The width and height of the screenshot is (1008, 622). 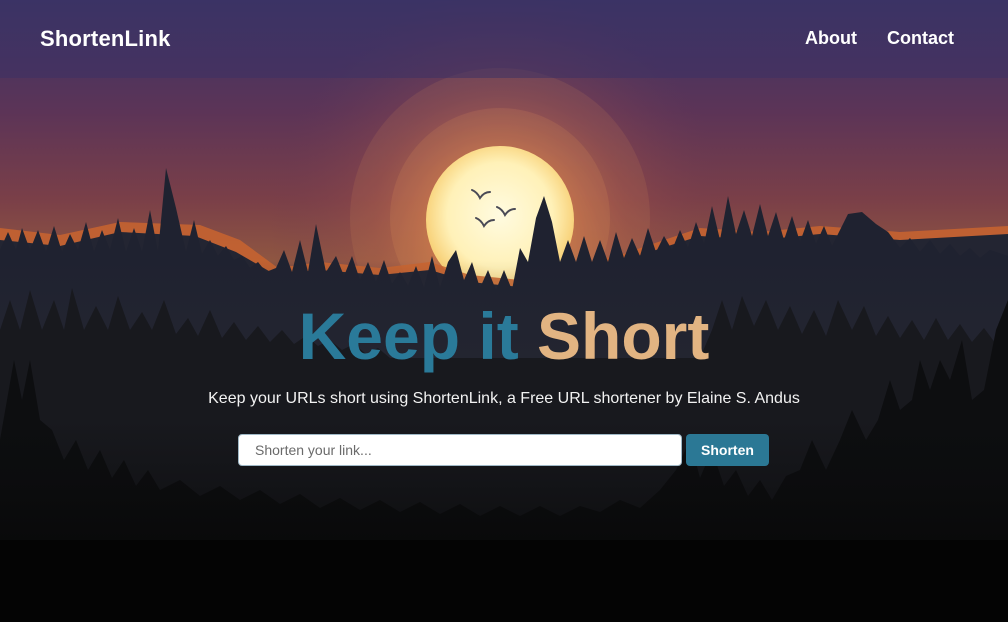 What do you see at coordinates (831, 38) in the screenshot?
I see `nav-link-about: About` at bounding box center [831, 38].